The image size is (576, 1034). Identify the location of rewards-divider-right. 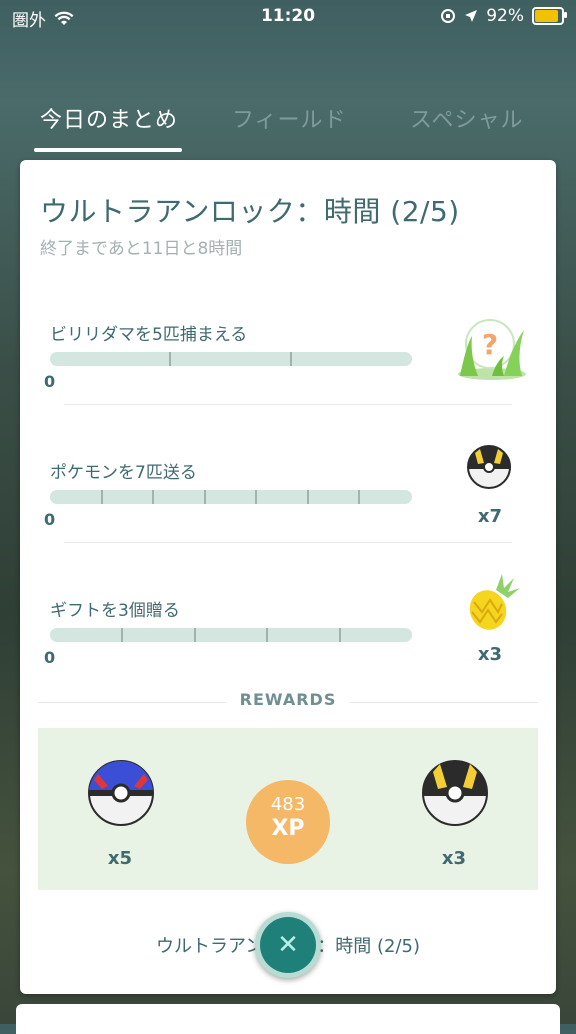
(444, 702).